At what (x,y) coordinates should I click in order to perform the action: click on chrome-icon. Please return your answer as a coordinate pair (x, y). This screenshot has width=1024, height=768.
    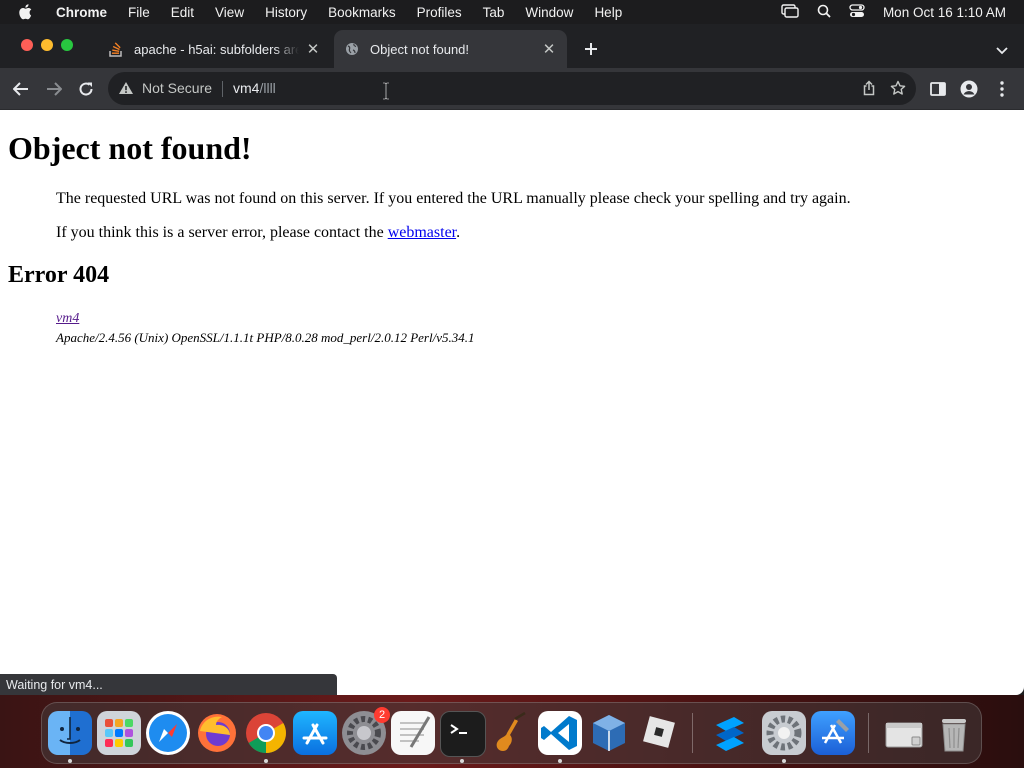
    Looking at the image, I should click on (266, 733).